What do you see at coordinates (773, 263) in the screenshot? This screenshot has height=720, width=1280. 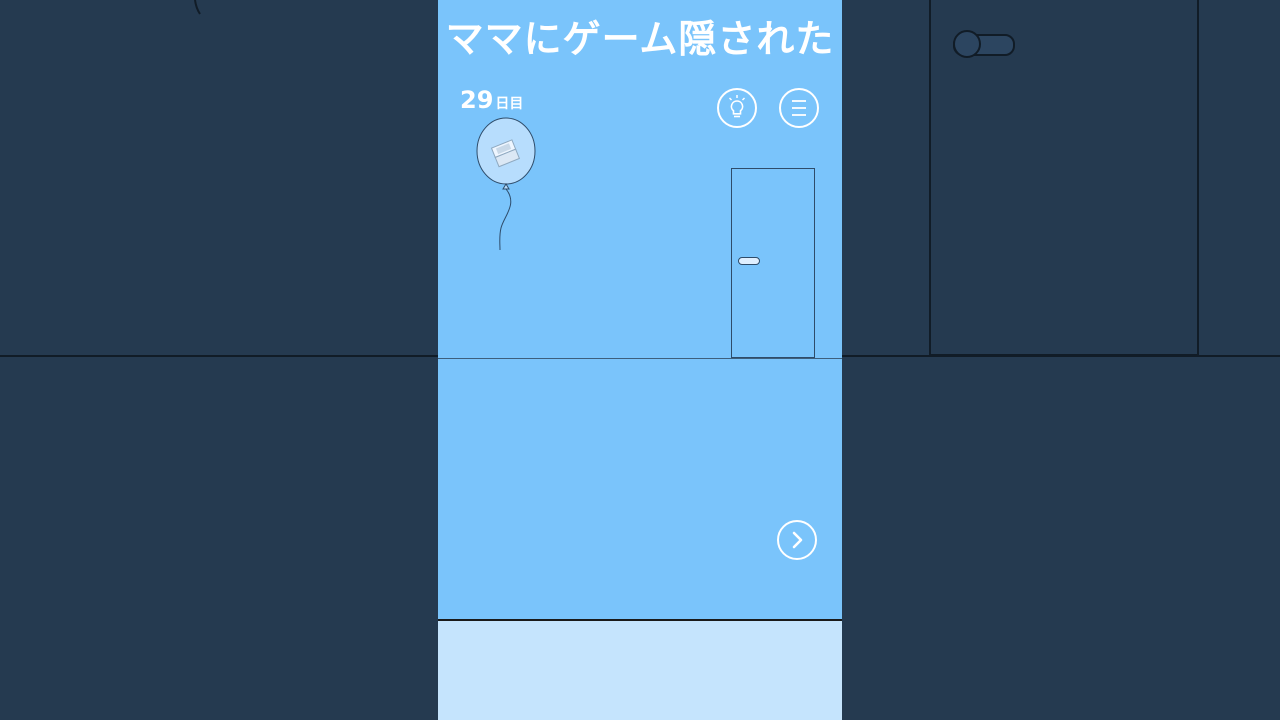 I see `door` at bounding box center [773, 263].